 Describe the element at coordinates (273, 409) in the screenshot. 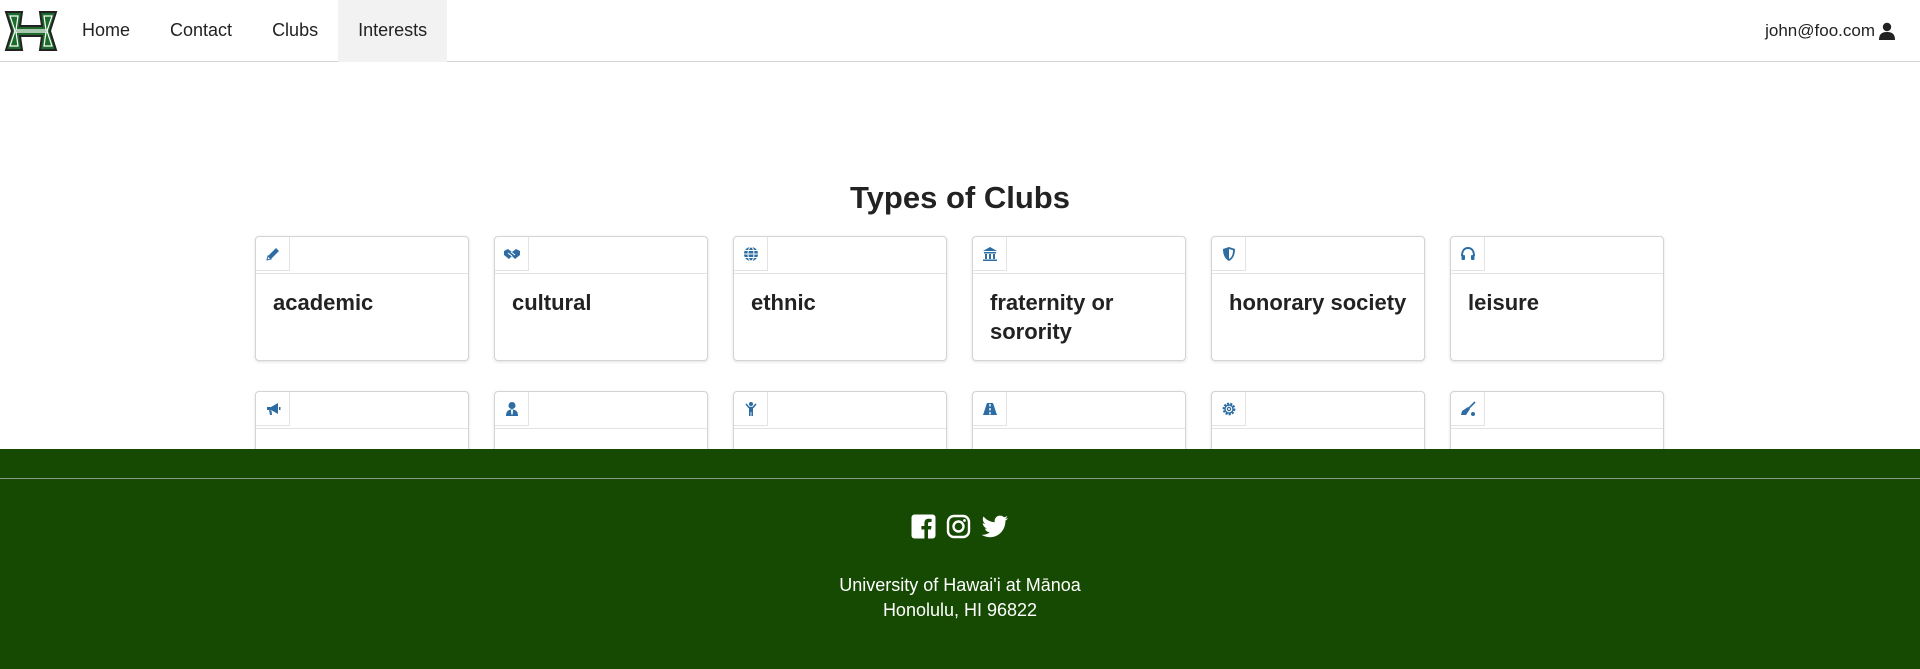

I see `bullhorn-icon` at that location.